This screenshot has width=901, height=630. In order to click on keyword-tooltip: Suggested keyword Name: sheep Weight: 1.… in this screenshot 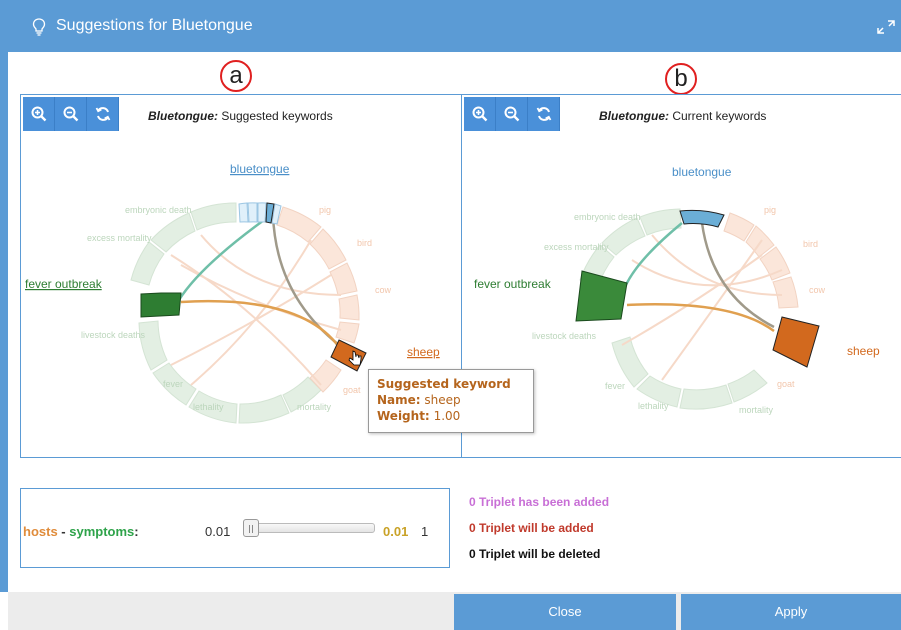, I will do `click(451, 401)`.